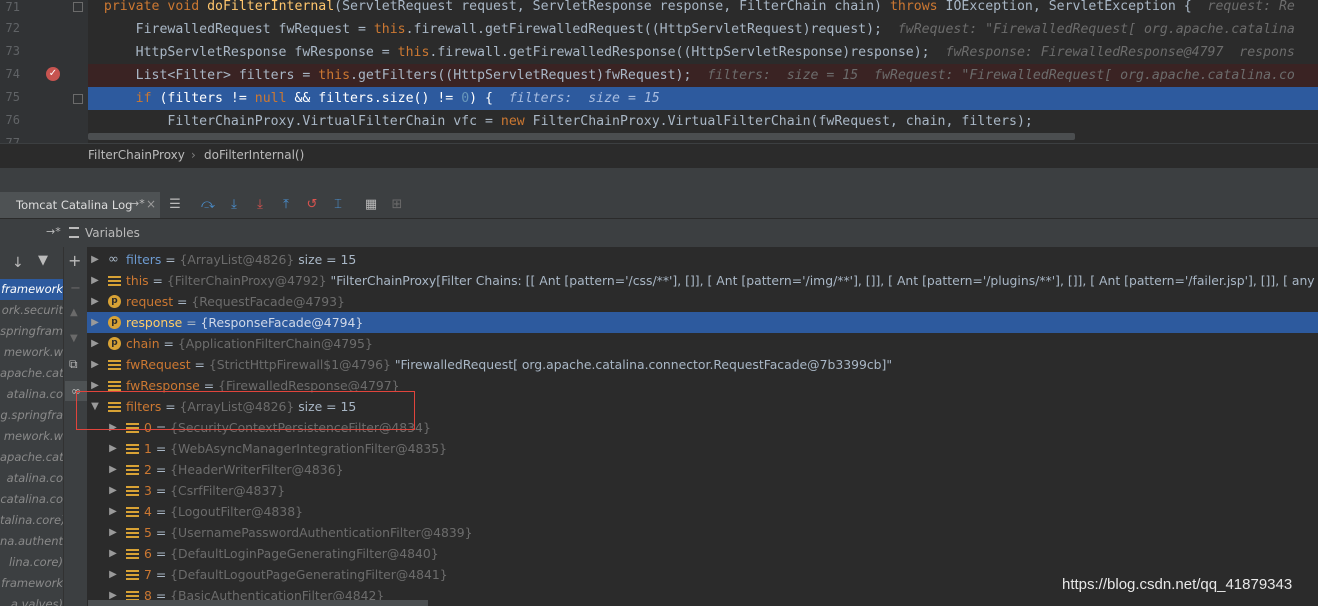 Image resolution: width=1318 pixels, height=606 pixels. I want to click on move-up-icon: ▲, so click(74, 312).